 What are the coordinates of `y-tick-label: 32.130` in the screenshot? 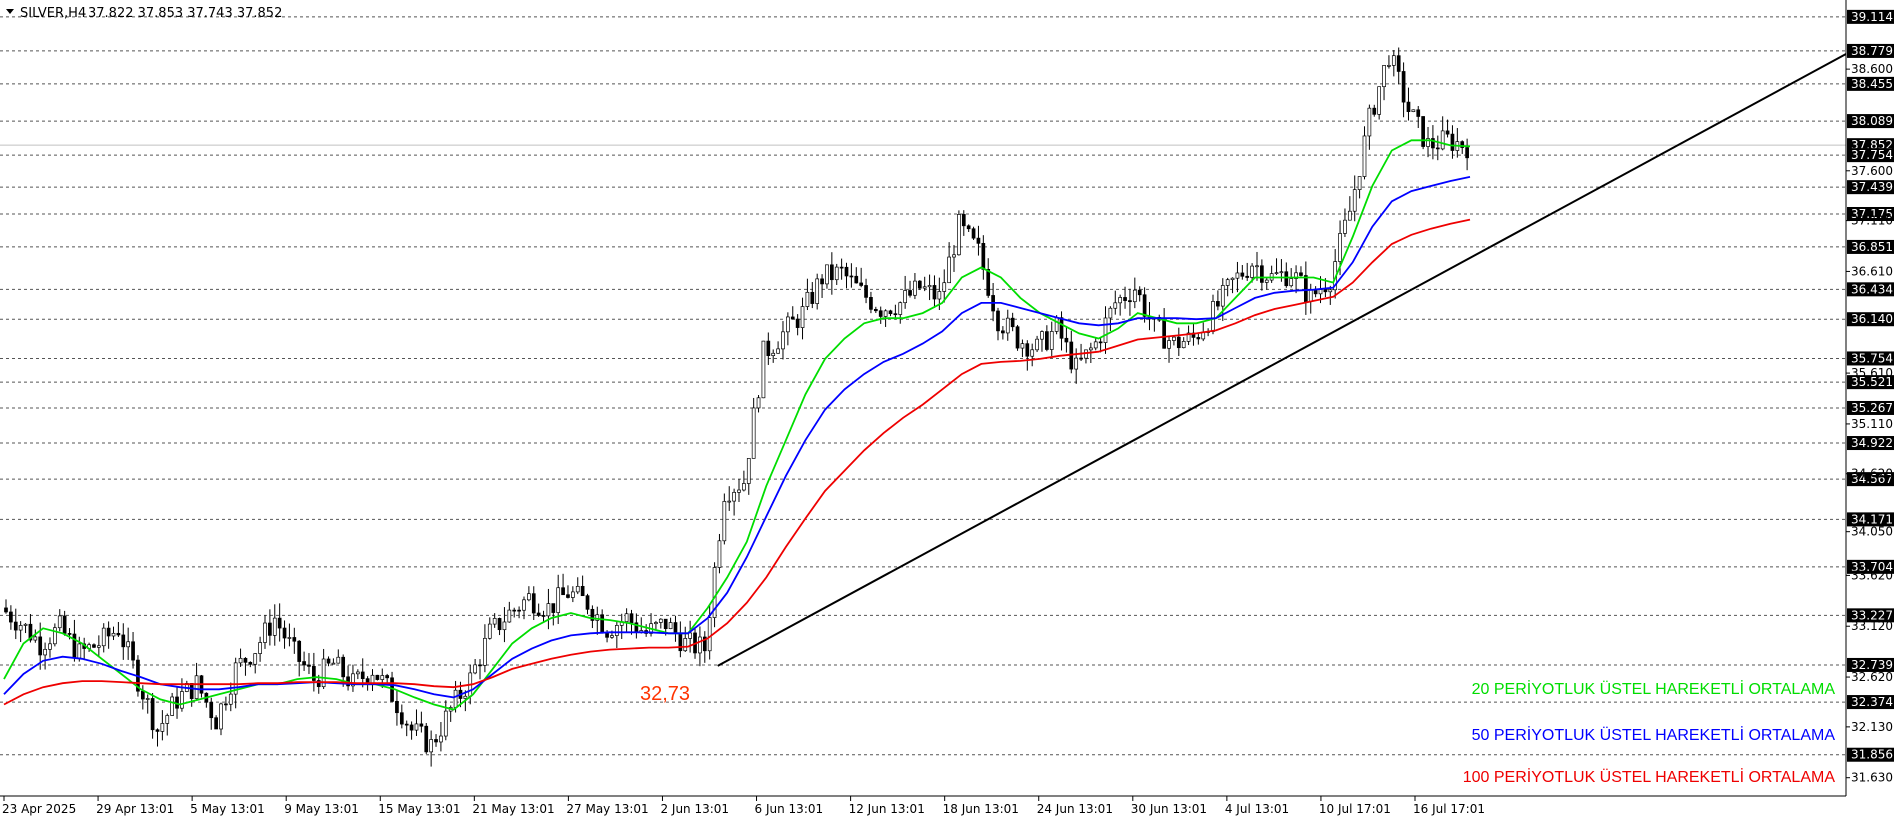 It's located at (1872, 727).